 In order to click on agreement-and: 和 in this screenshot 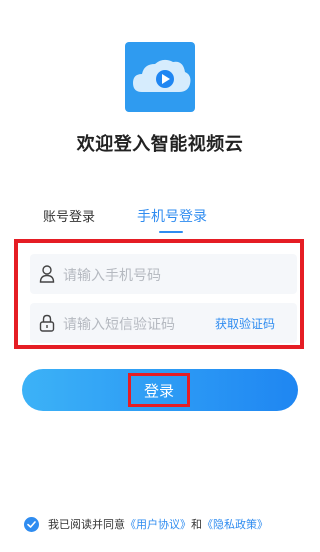, I will do `click(196, 524)`.